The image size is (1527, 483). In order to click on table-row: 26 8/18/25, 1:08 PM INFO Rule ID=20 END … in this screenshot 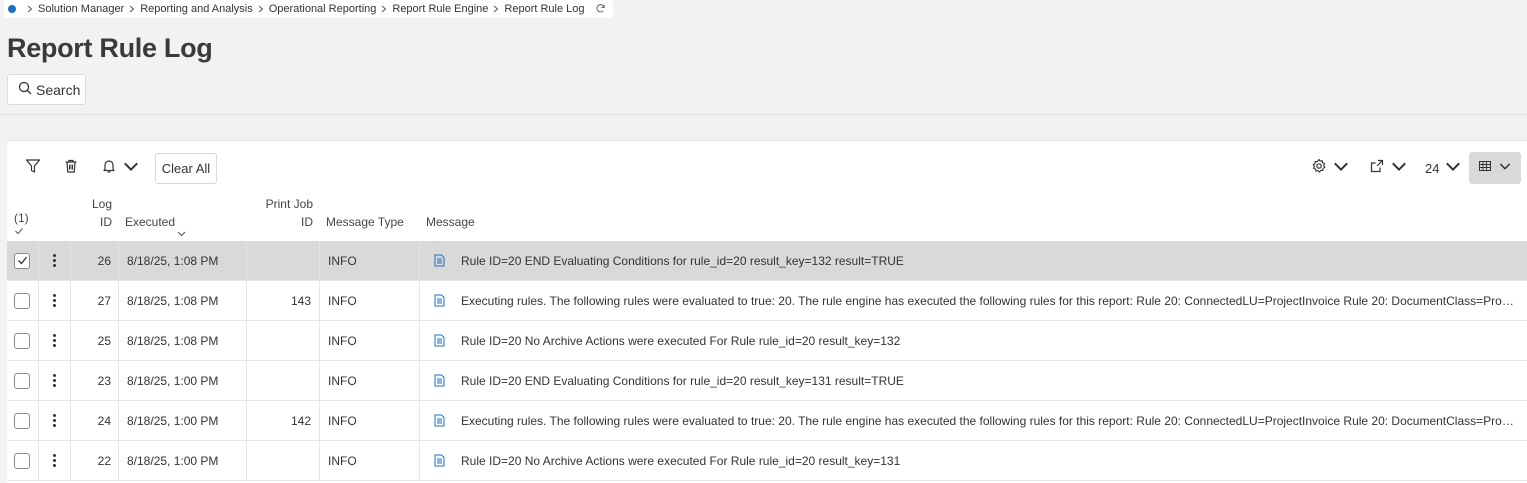, I will do `click(767, 261)`.